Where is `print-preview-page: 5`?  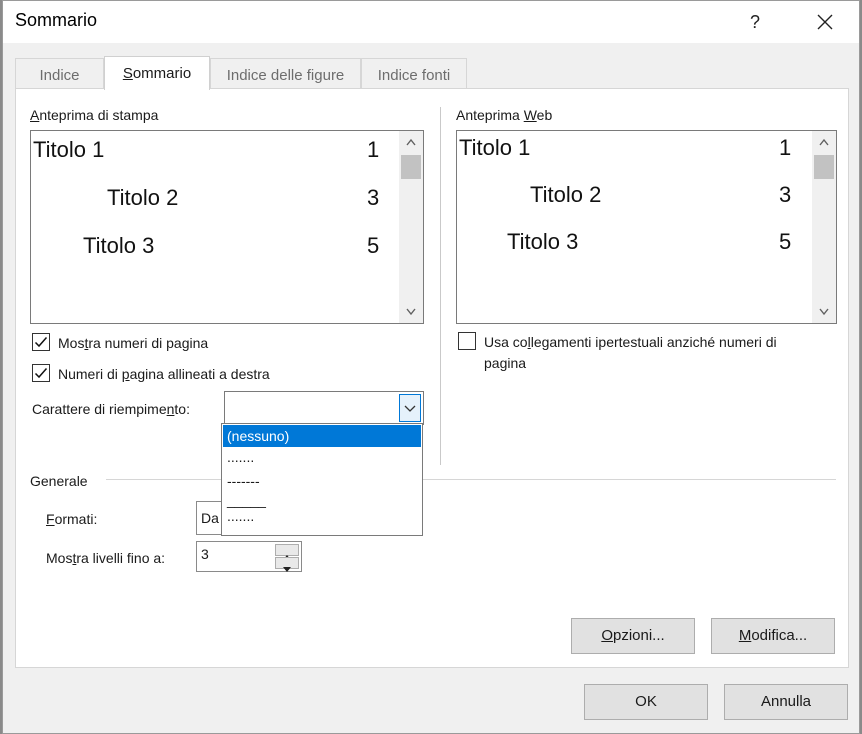
print-preview-page: 5 is located at coordinates (373, 245).